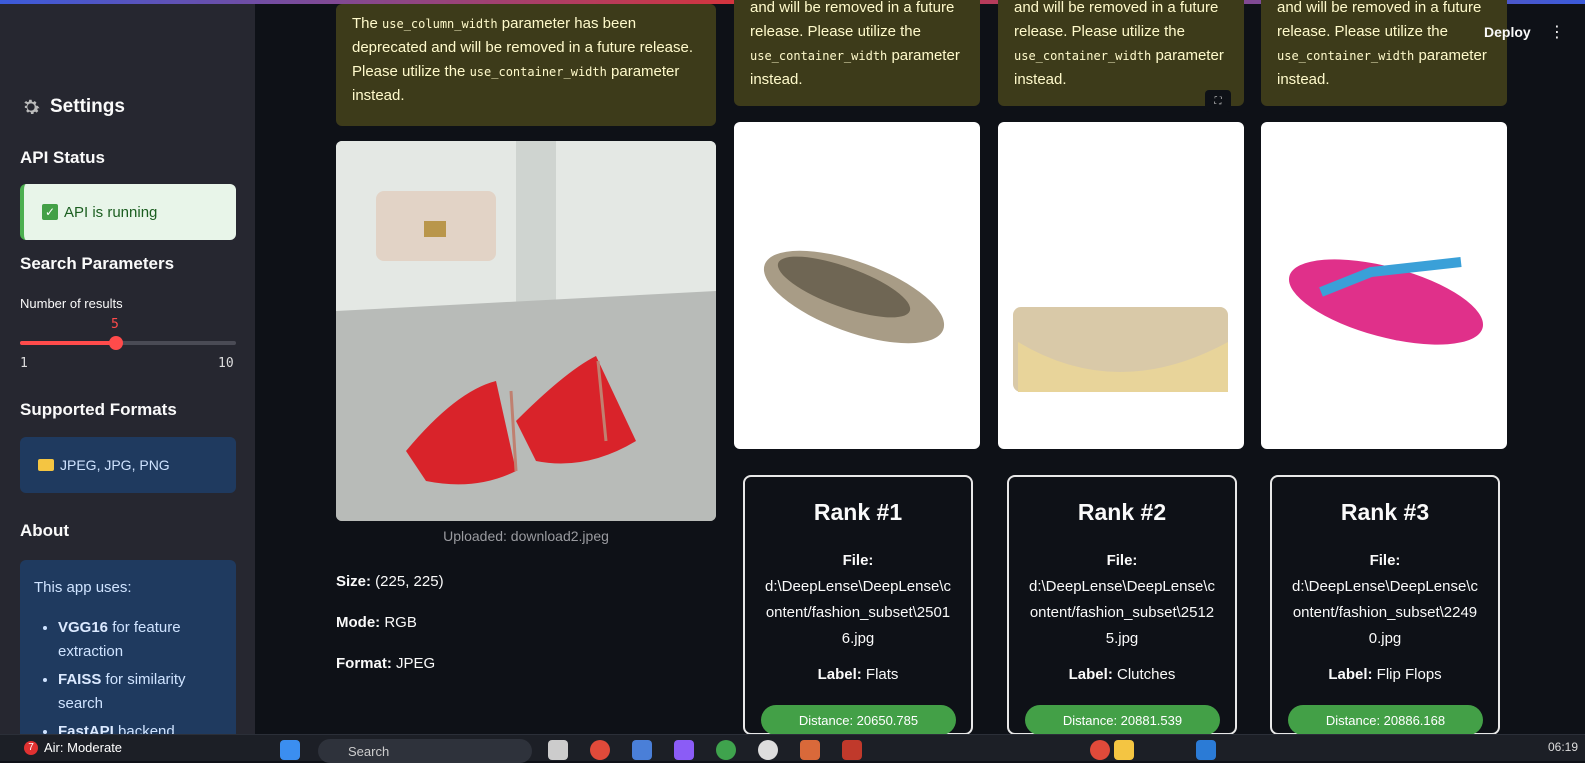 The width and height of the screenshot is (1585, 763). Describe the element at coordinates (68, 343) in the screenshot. I see `slider-fill` at that location.